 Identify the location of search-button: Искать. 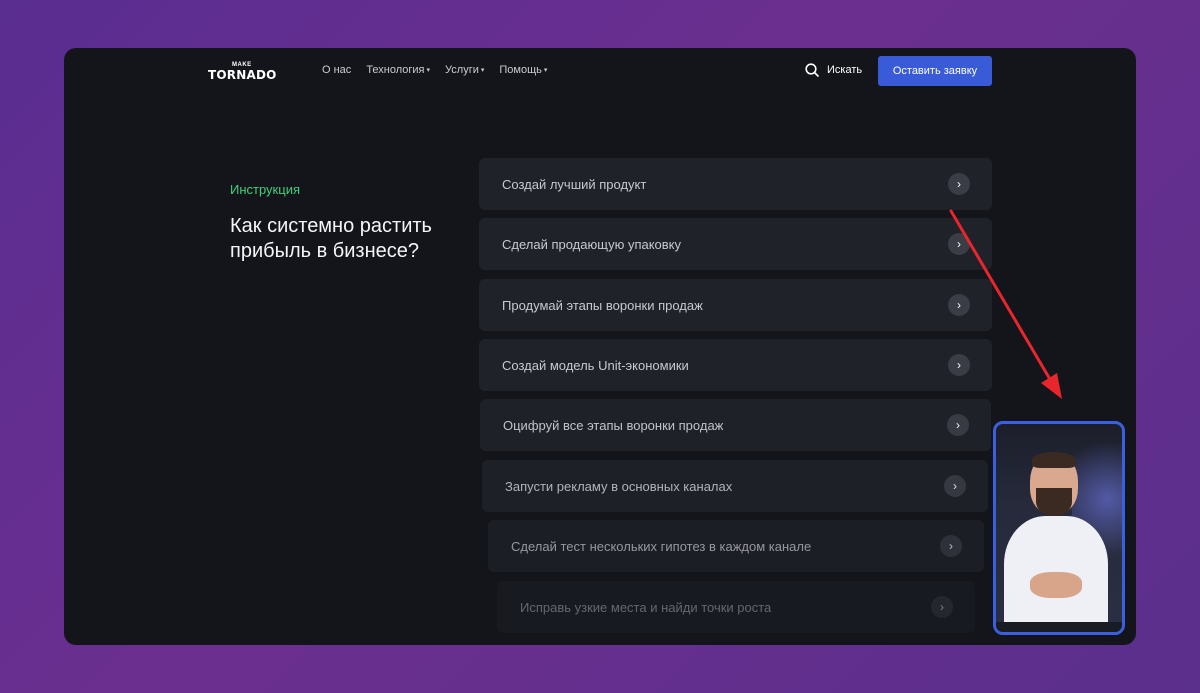
(833, 70).